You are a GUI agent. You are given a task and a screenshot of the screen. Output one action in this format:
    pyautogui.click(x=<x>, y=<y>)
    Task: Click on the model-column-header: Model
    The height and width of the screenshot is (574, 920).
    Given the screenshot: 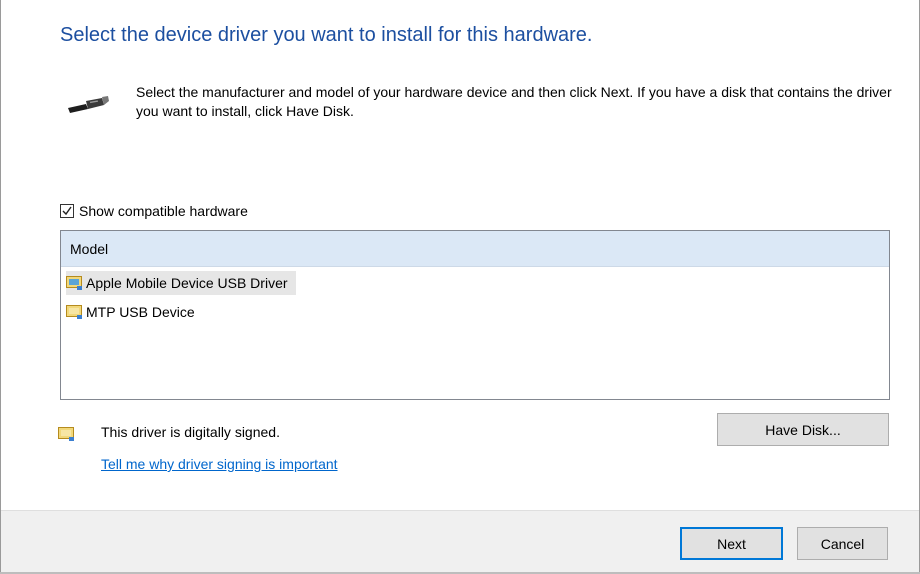 What is the action you would take?
    pyautogui.click(x=475, y=249)
    